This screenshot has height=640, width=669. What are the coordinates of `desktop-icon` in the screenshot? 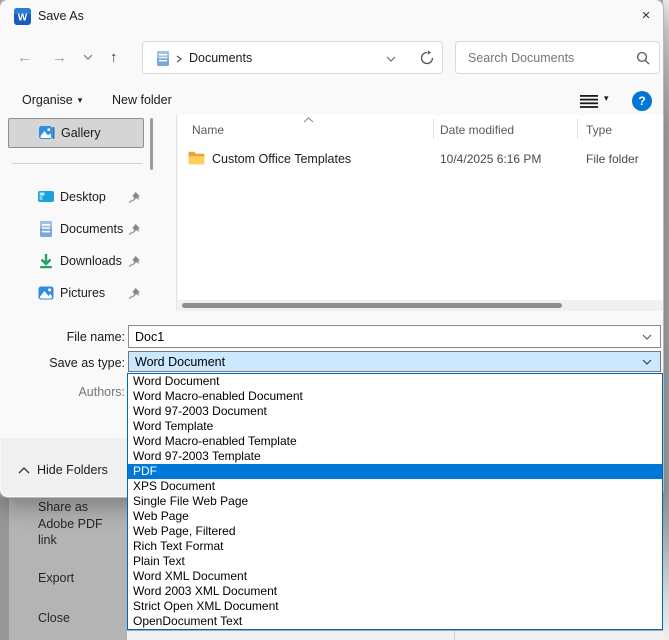 It's located at (46, 196).